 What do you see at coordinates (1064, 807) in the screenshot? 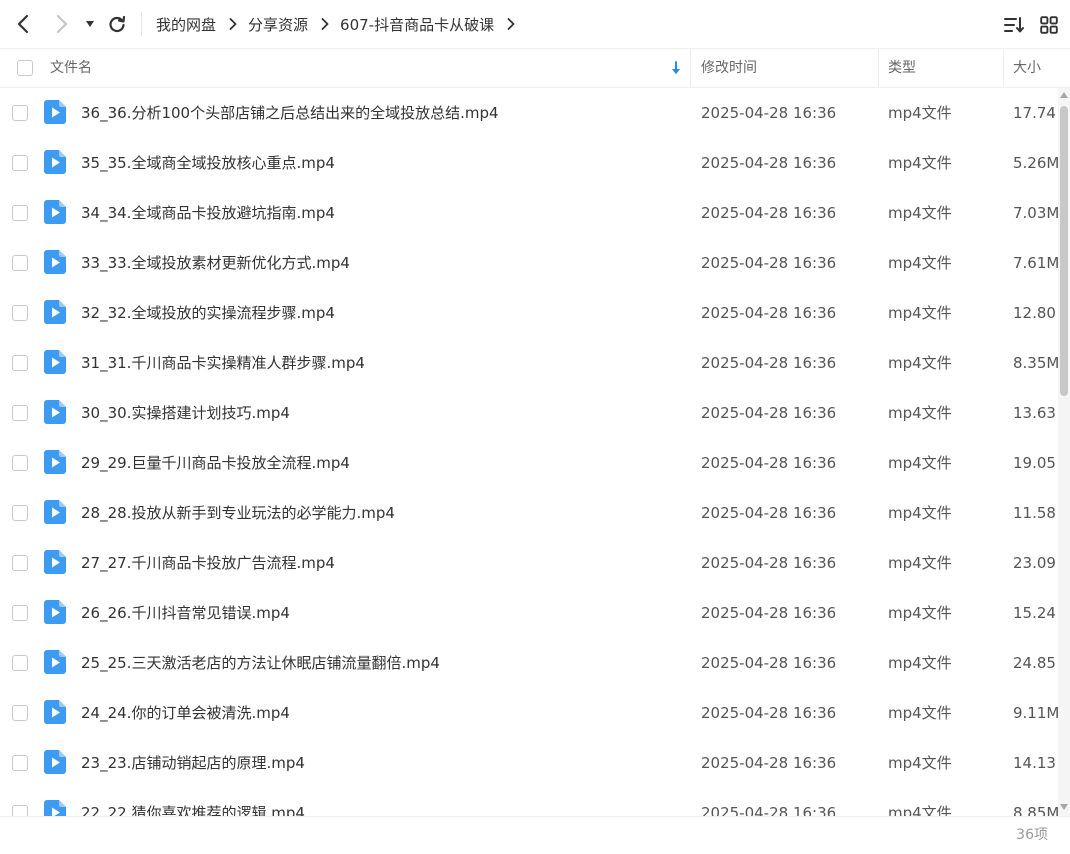
I see `scroll-down-arrow-icon` at bounding box center [1064, 807].